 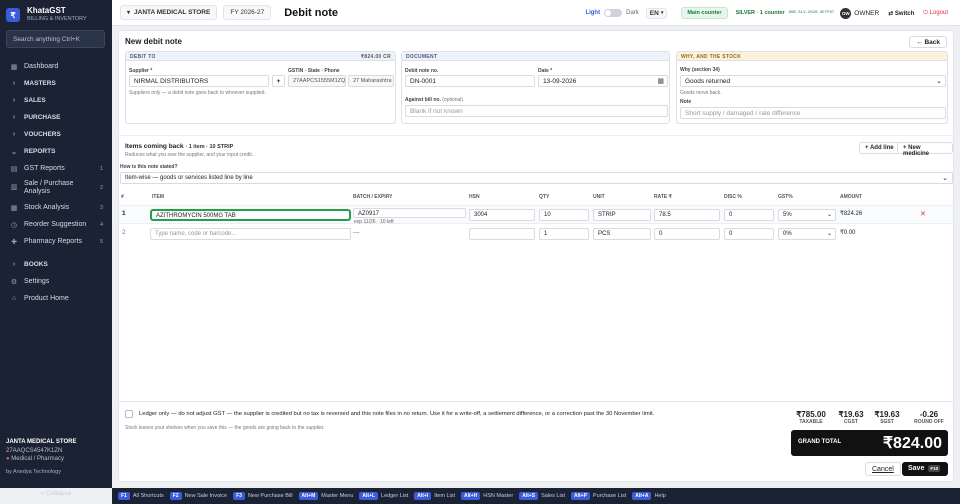 I want to click on clock-icon: ◷, so click(x=14, y=225).